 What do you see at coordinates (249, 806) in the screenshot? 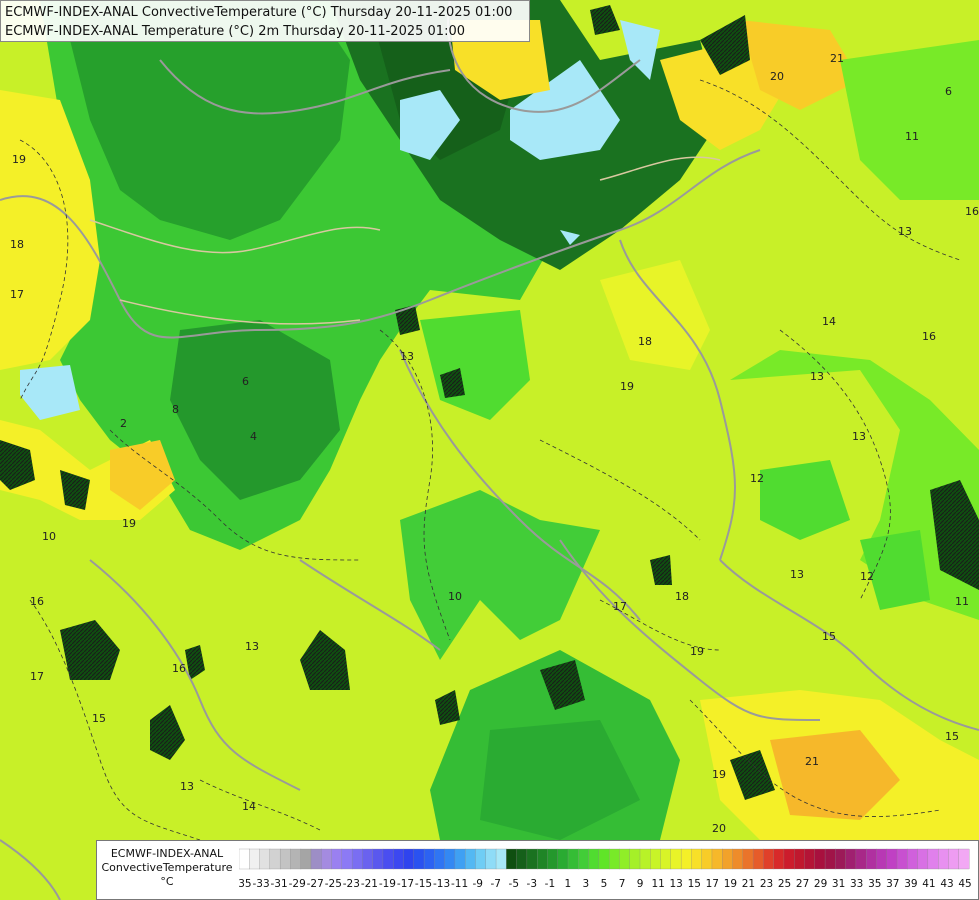
I see `isotherm-label: 14` at bounding box center [249, 806].